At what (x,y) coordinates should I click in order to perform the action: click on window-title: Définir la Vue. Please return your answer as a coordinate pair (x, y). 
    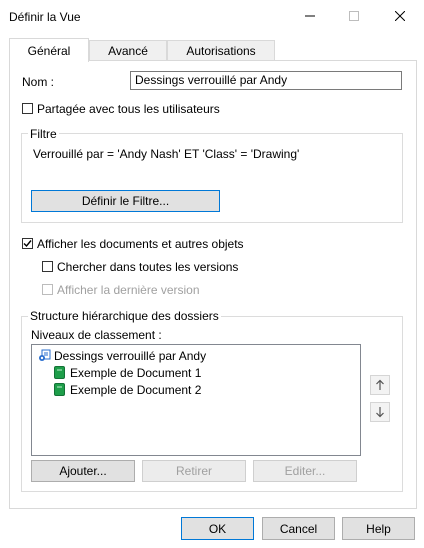
    Looking at the image, I should click on (45, 17).